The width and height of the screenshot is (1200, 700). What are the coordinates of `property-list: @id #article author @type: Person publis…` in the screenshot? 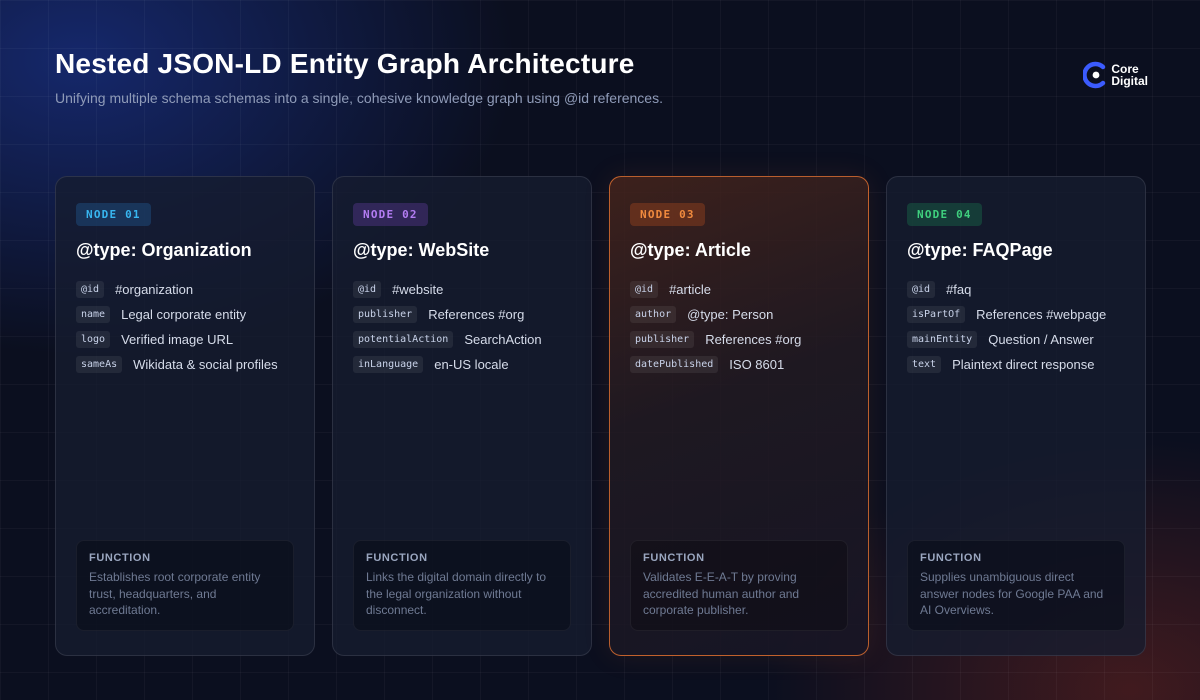 It's located at (739, 327).